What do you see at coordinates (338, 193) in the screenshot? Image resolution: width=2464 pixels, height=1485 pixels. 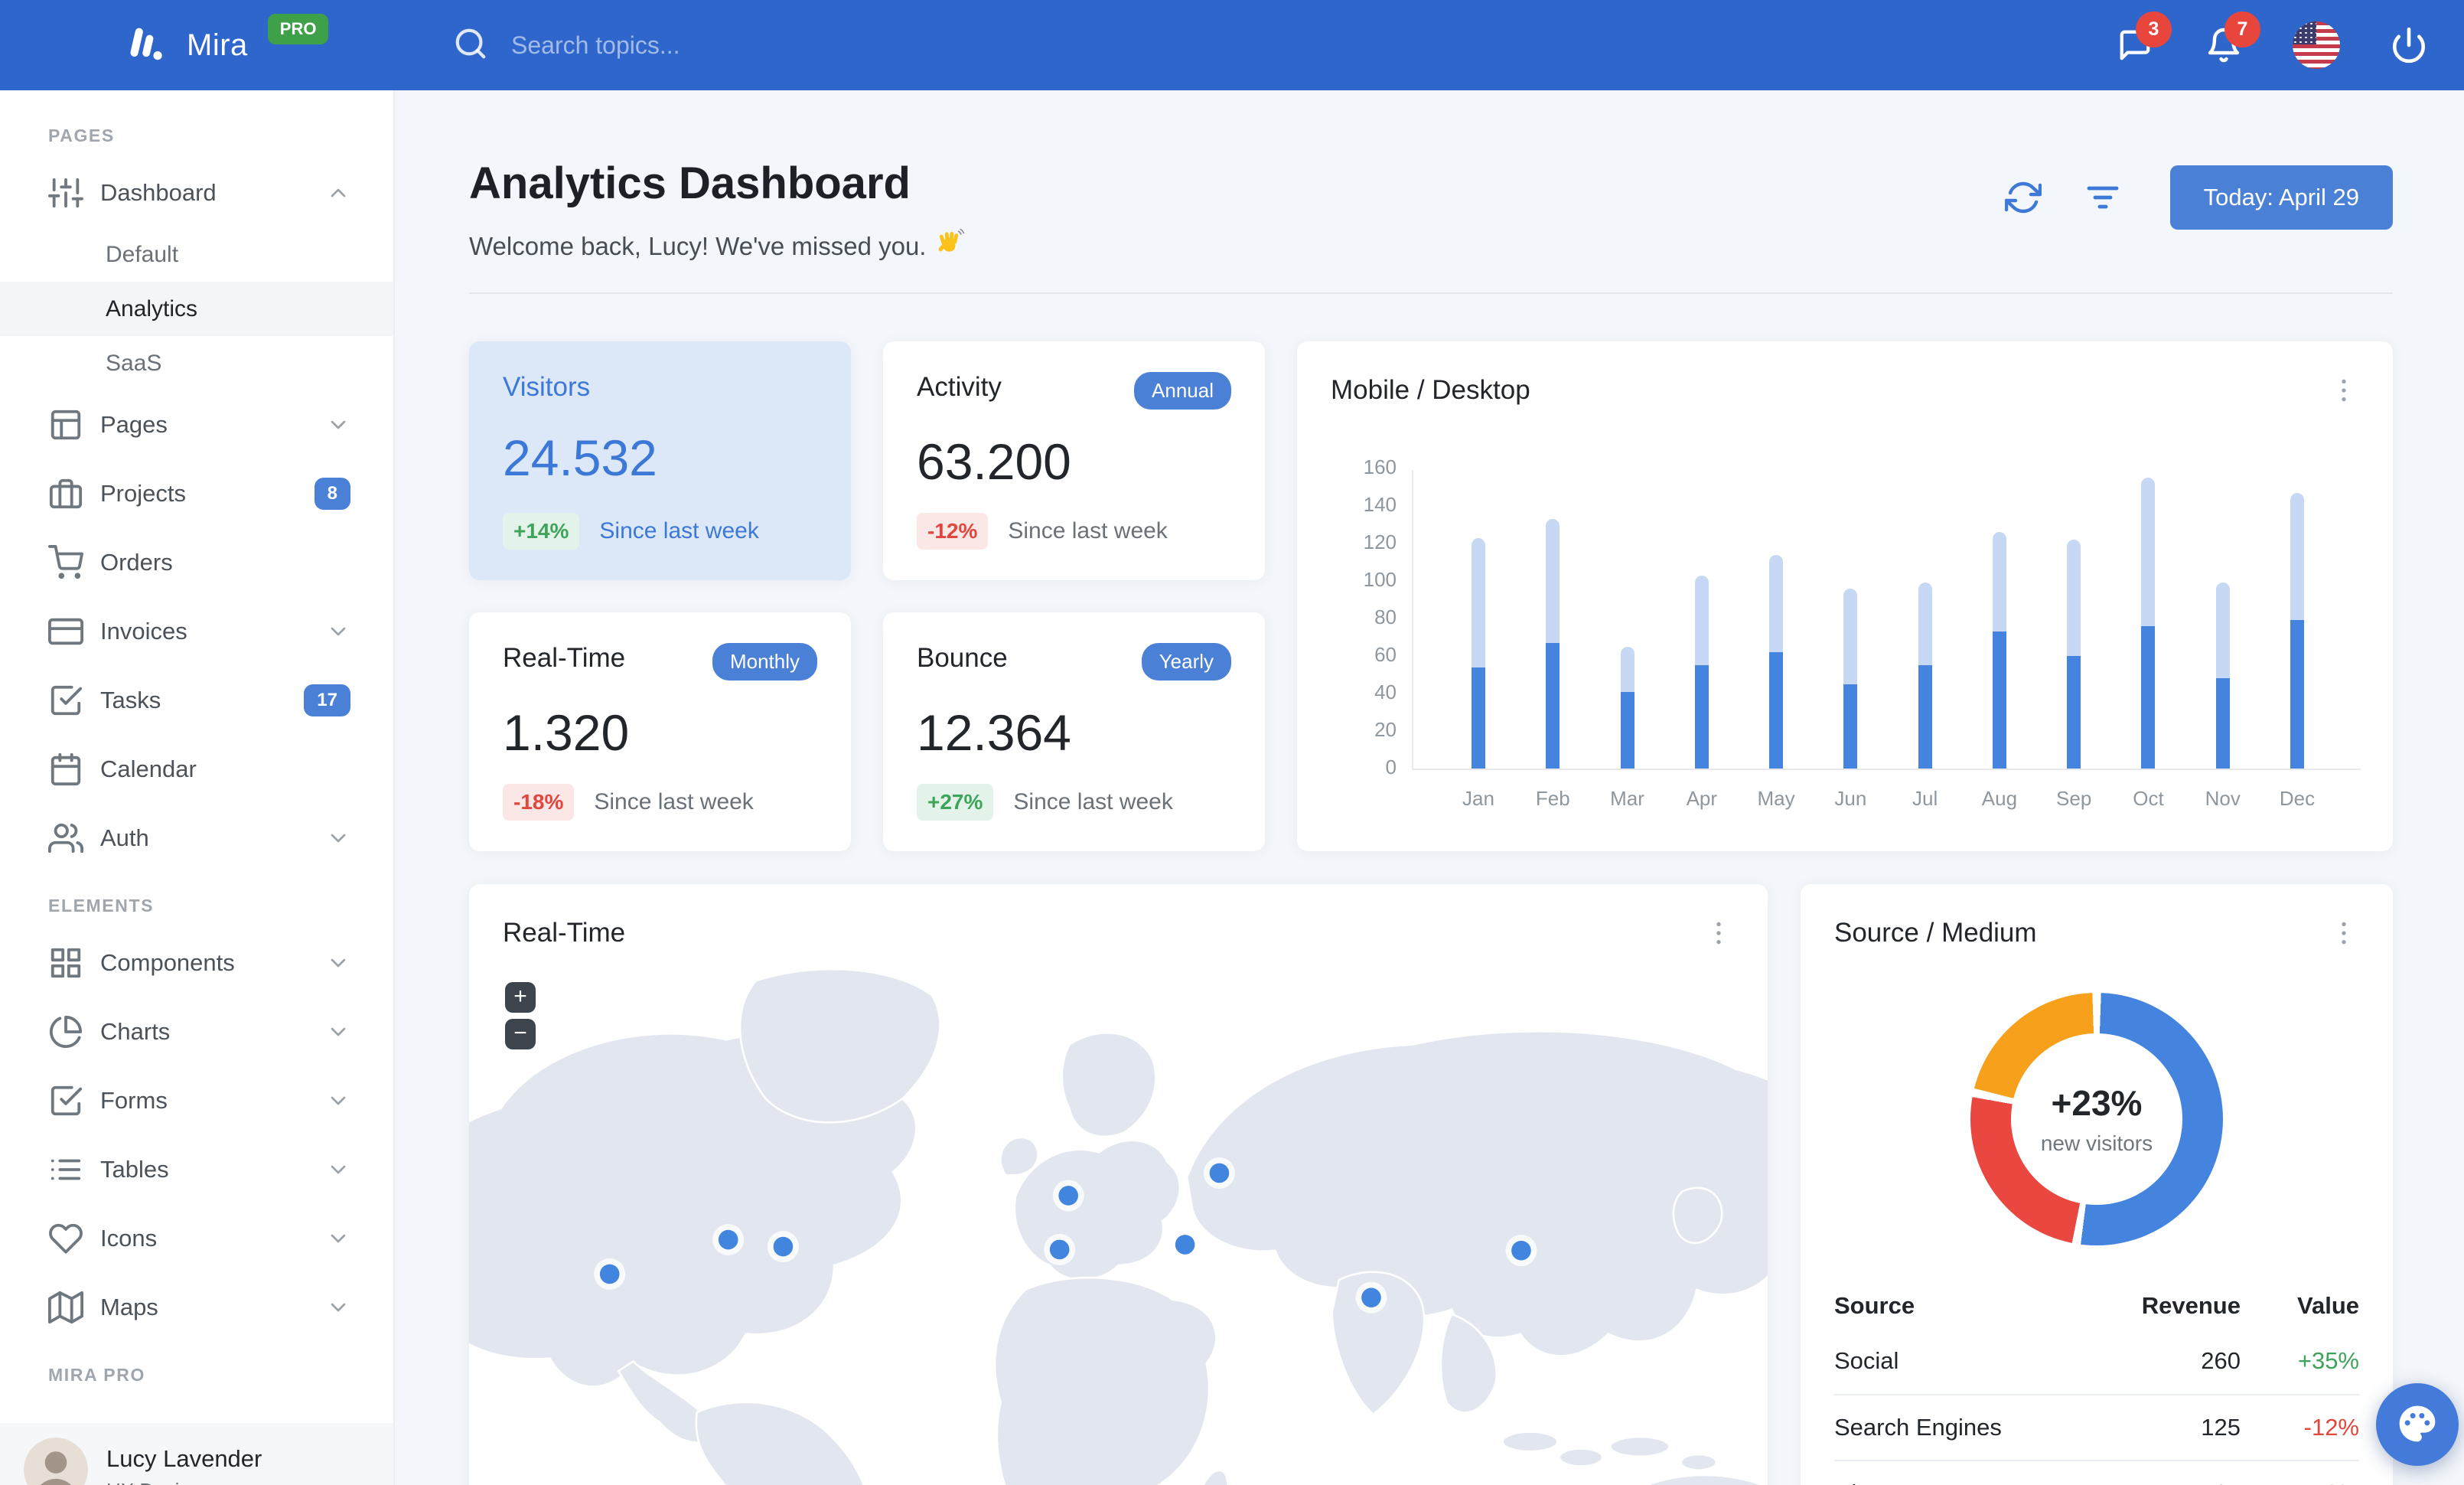 I see `chevron-up-icon` at bounding box center [338, 193].